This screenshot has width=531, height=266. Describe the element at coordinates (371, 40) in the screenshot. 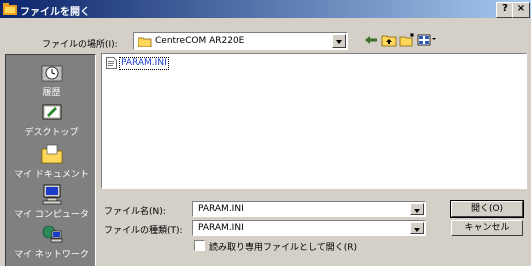

I see `back-icon` at that location.